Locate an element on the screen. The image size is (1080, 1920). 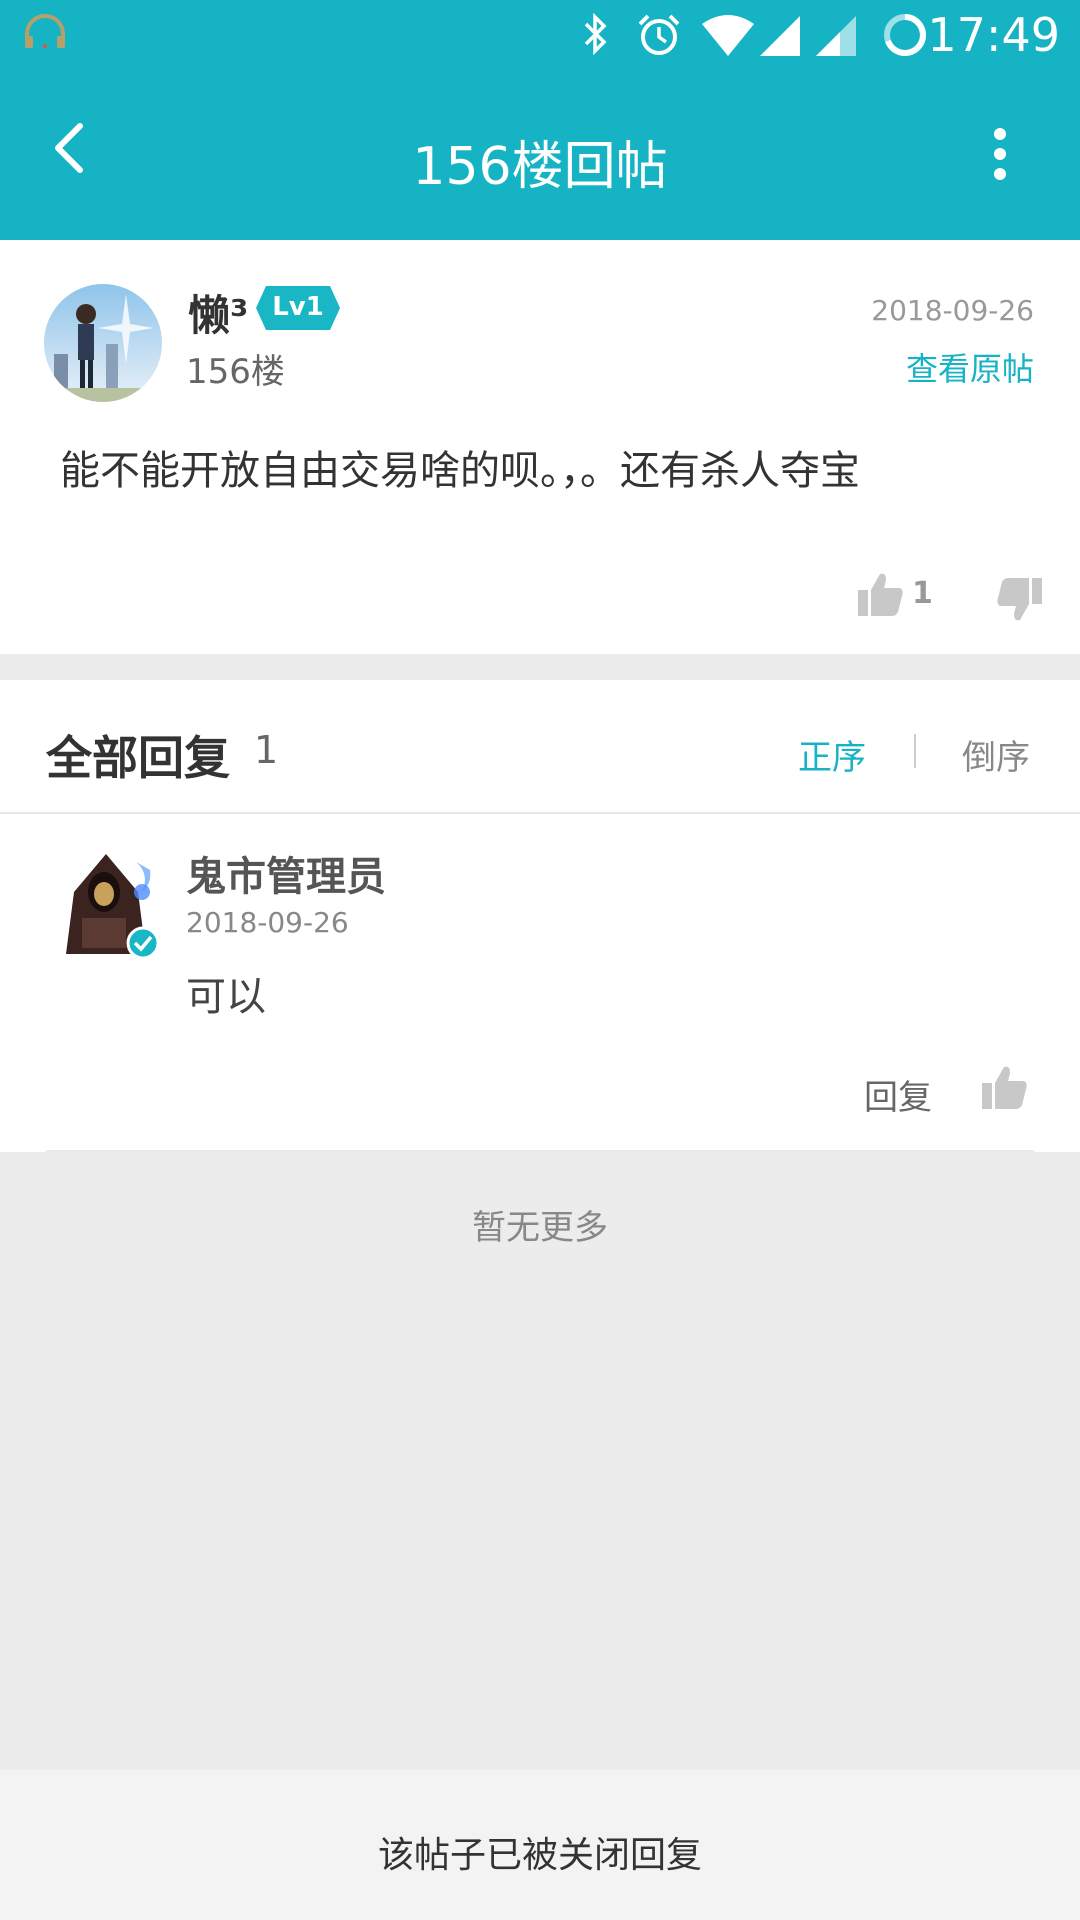
status-bar: 17:49 is located at coordinates (540, 37).